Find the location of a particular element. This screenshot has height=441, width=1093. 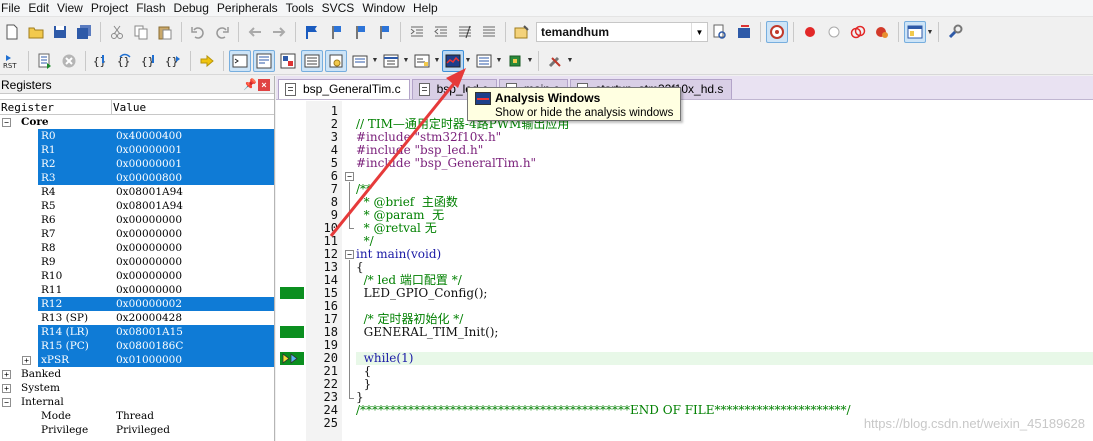

kill-all-breakpoints-button is located at coordinates (882, 32).